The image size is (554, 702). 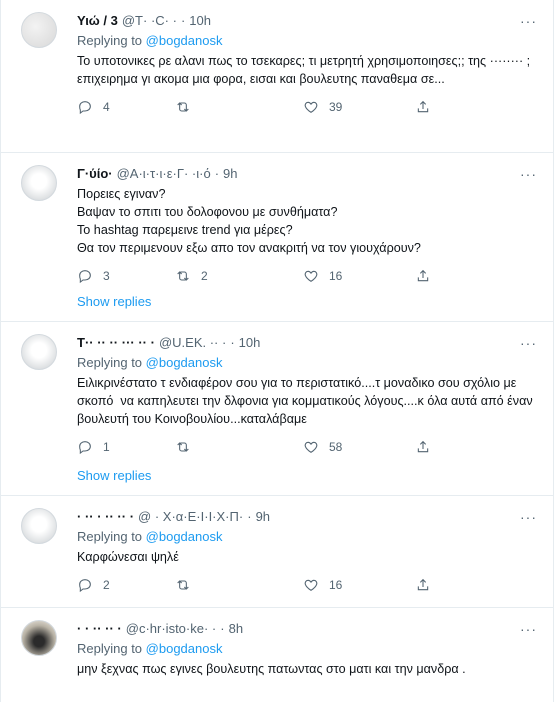 I want to click on author-name: Τ·· ·· ·· ··· ·· ·, so click(x=116, y=343).